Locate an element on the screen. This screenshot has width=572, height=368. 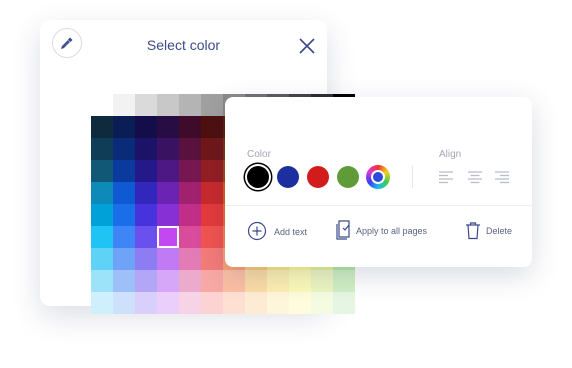
swatch-blue is located at coordinates (288, 177).